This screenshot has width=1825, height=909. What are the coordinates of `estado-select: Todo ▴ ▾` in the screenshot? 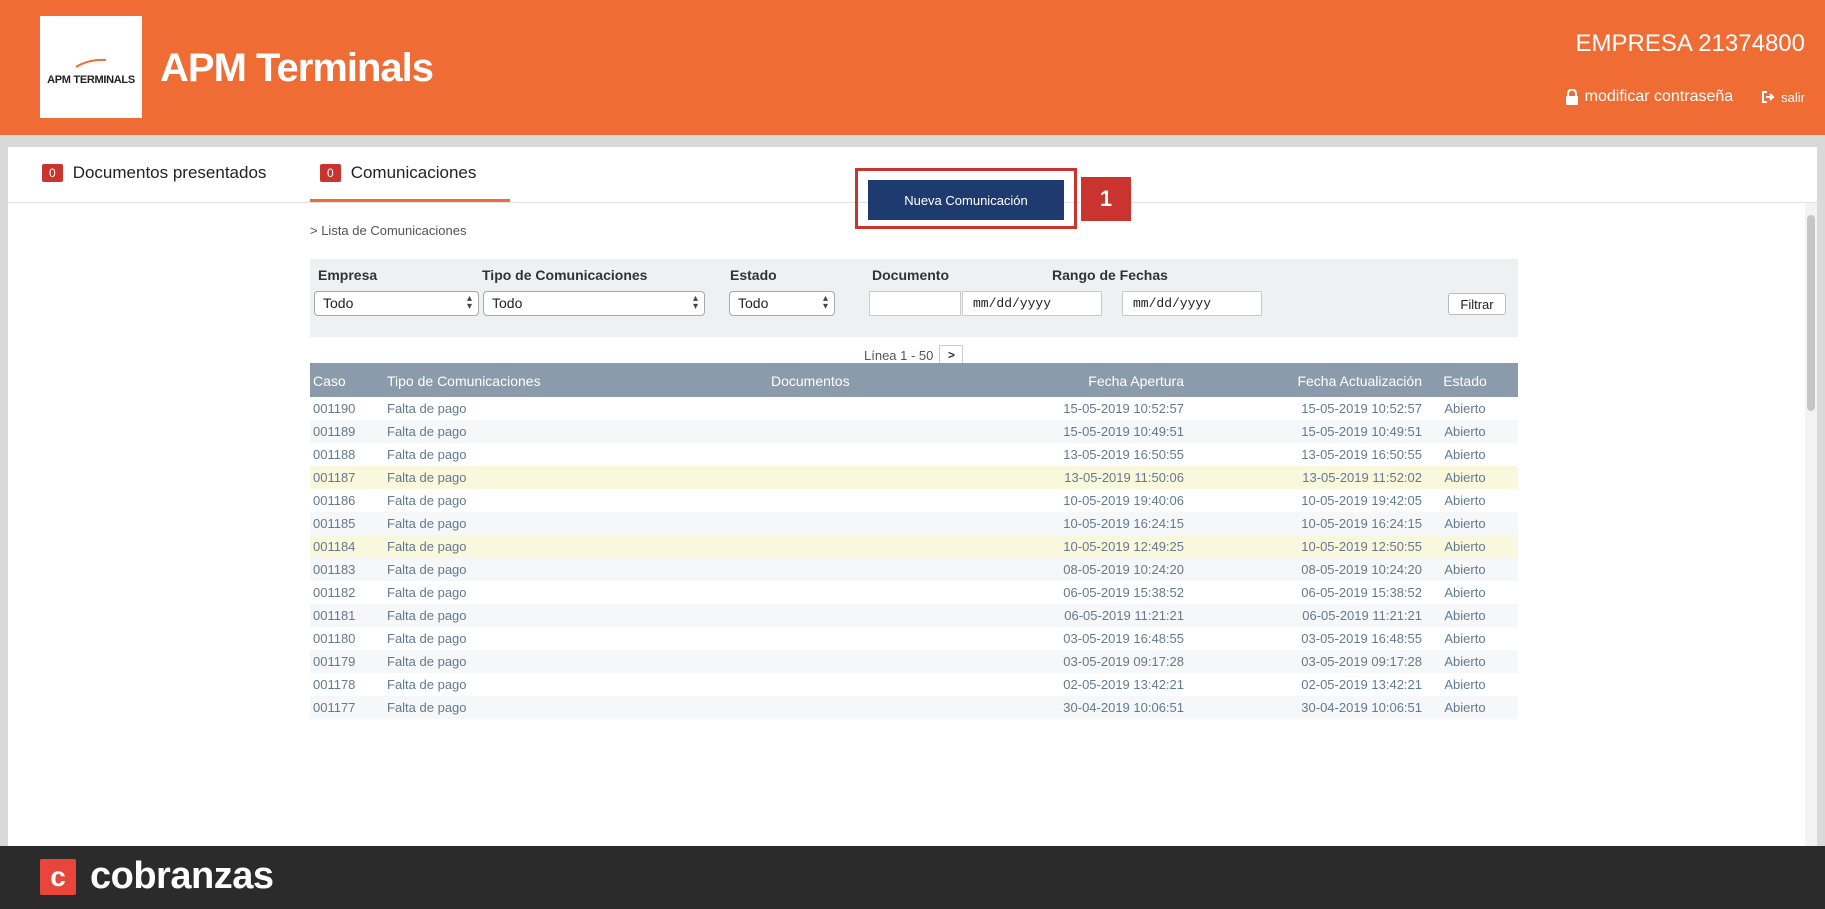 It's located at (782, 303).